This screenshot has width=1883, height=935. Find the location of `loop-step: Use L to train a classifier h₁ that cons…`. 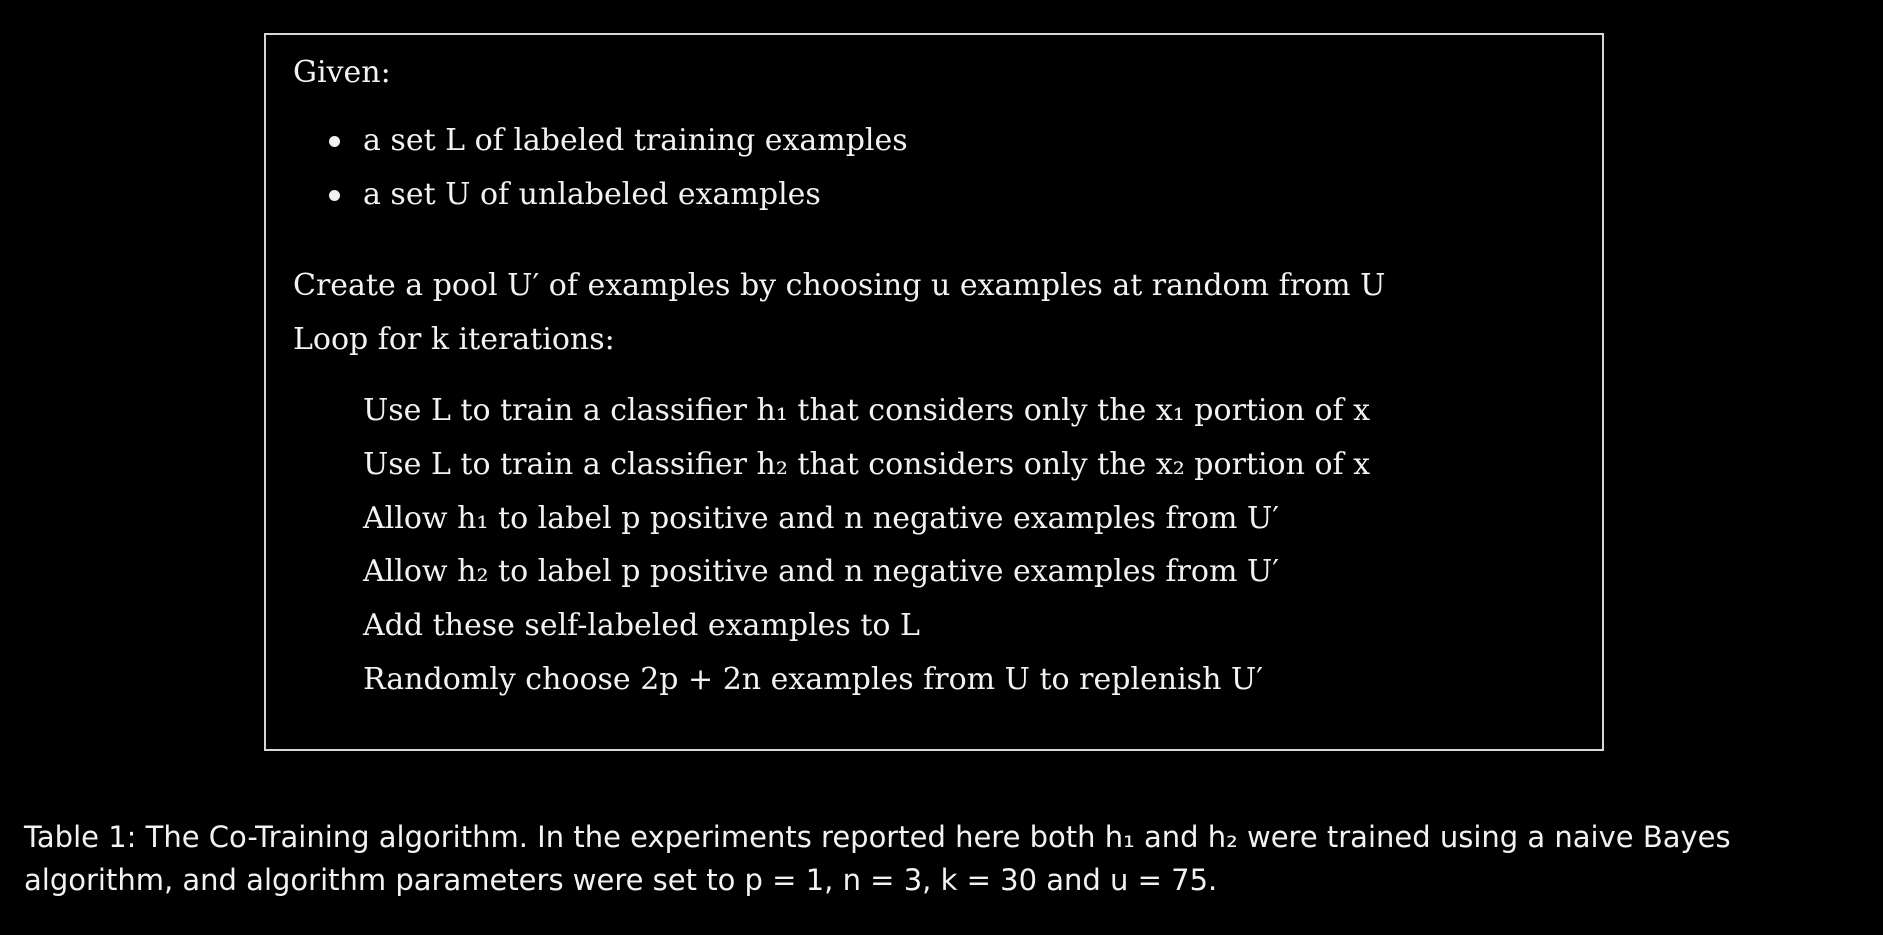

loop-step: Use L to train a classifier h₁ that cons… is located at coordinates (867, 410).